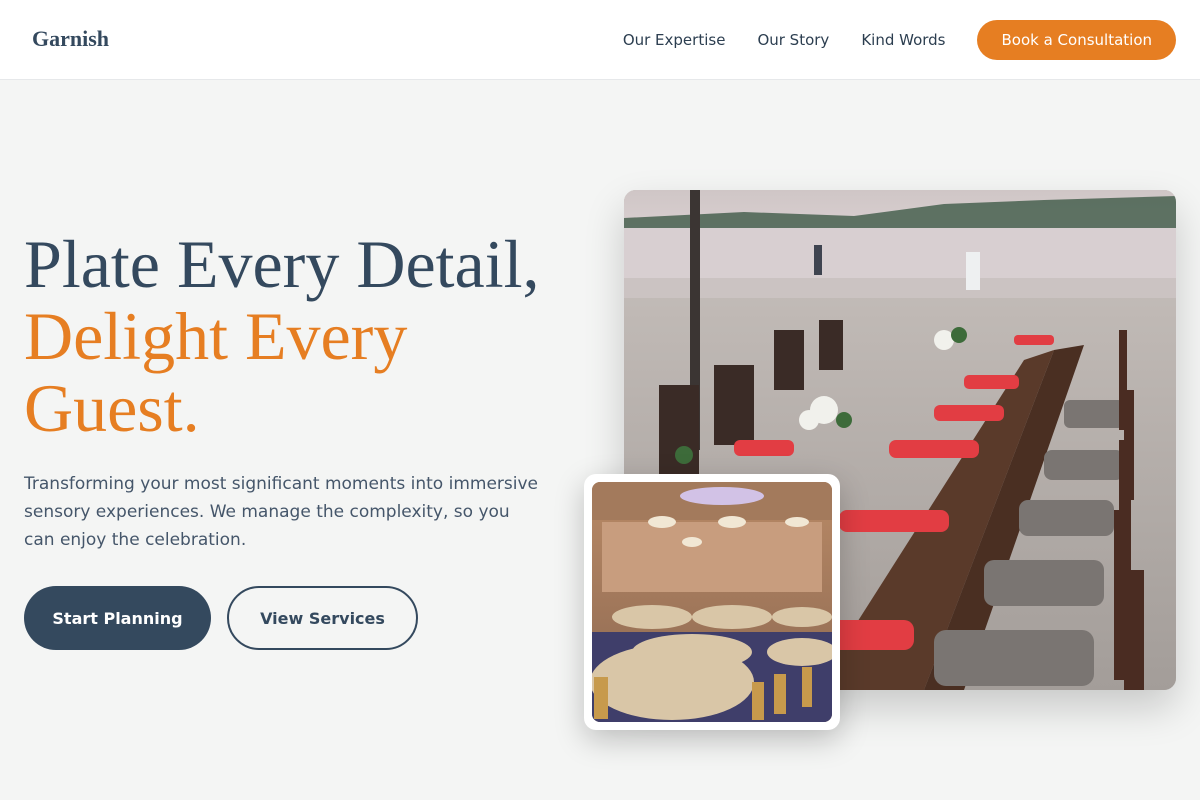 The height and width of the screenshot is (800, 1200). I want to click on nav-link-story: Our Story, so click(793, 40).